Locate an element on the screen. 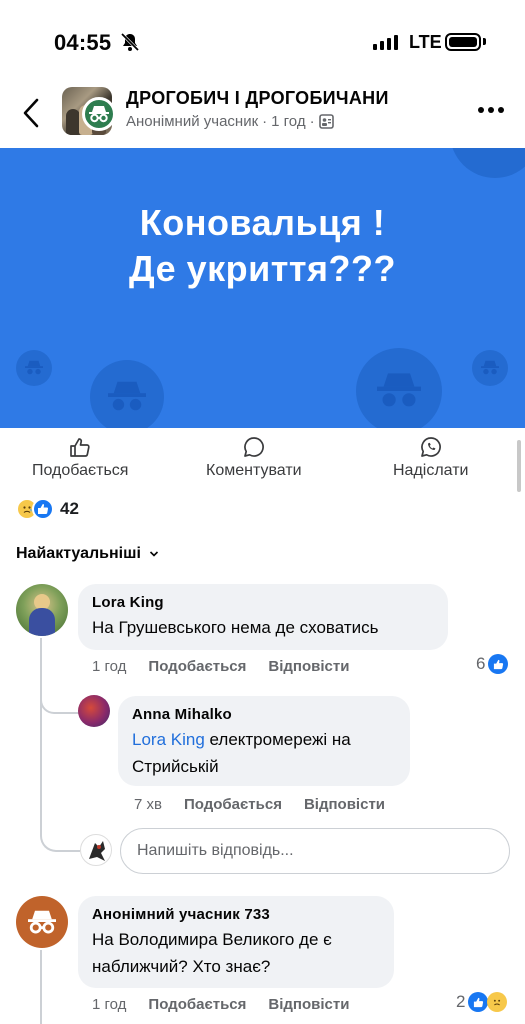  chevron-down-icon is located at coordinates (153, 554).